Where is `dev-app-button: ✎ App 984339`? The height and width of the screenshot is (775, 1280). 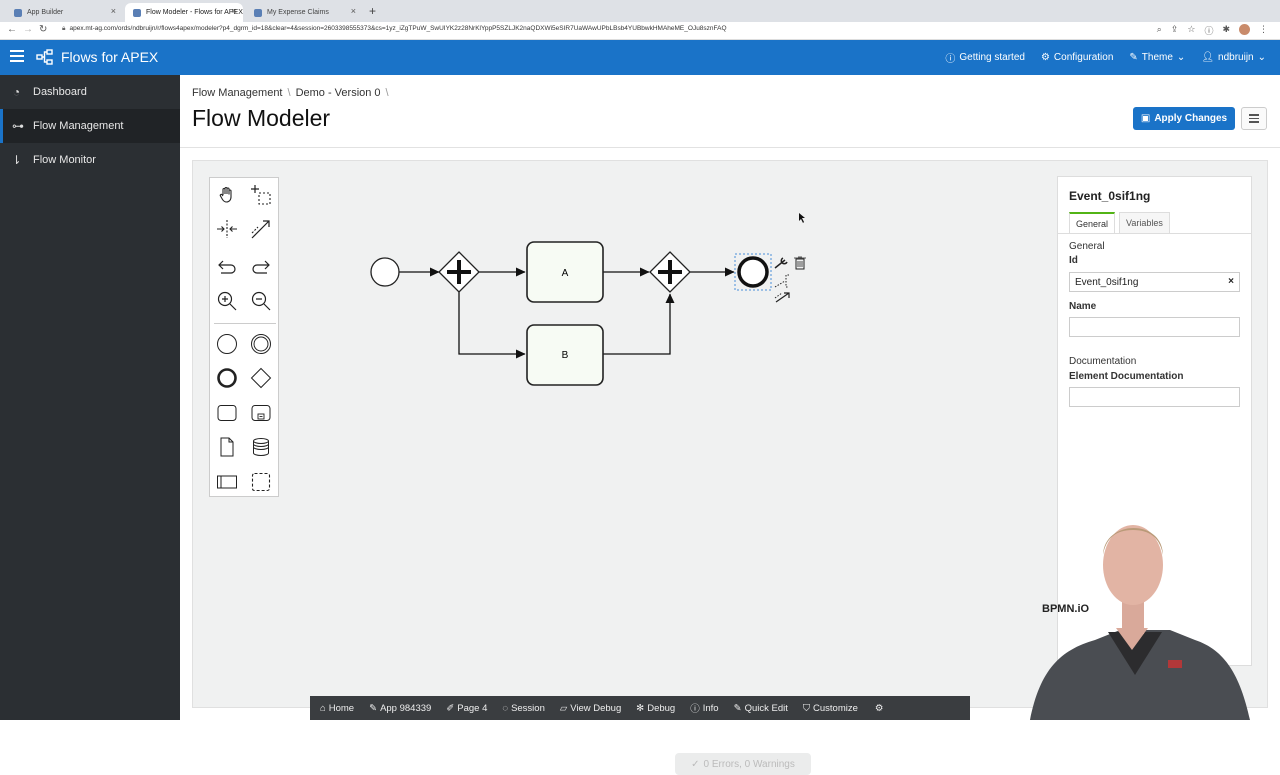 dev-app-button: ✎ App 984339 is located at coordinates (400, 708).